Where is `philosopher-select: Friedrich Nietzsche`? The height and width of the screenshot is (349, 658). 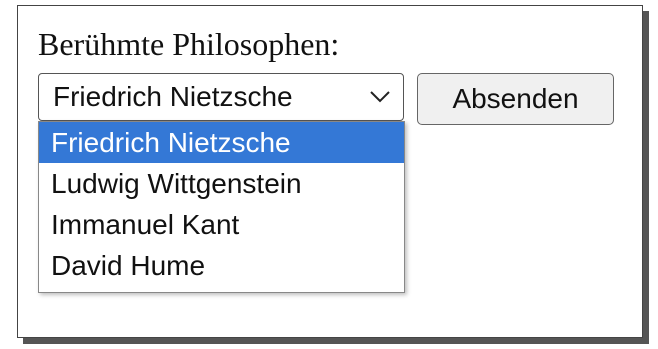
philosopher-select: Friedrich Nietzsche is located at coordinates (221, 97).